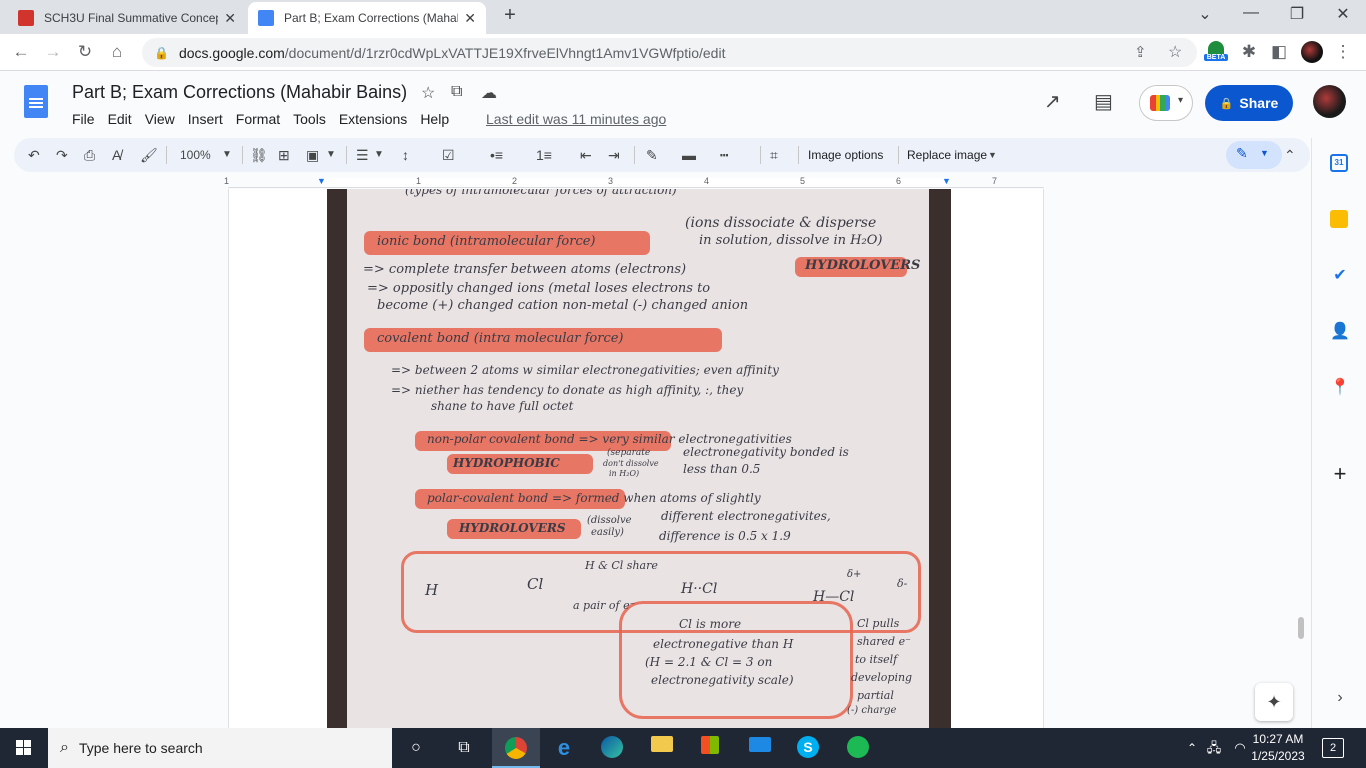  I want to click on bookmark-star-icon: ☆, so click(1175, 52).